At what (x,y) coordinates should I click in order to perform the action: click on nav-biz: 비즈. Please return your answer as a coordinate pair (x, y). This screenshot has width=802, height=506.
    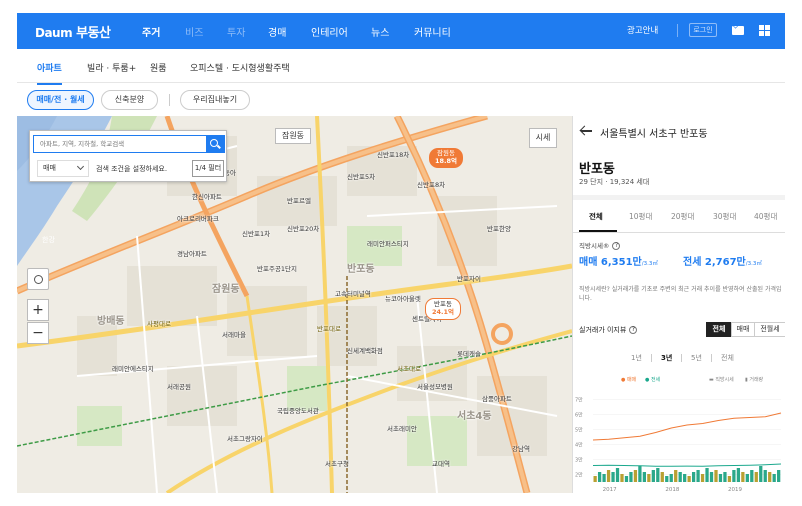
    Looking at the image, I should click on (194, 31).